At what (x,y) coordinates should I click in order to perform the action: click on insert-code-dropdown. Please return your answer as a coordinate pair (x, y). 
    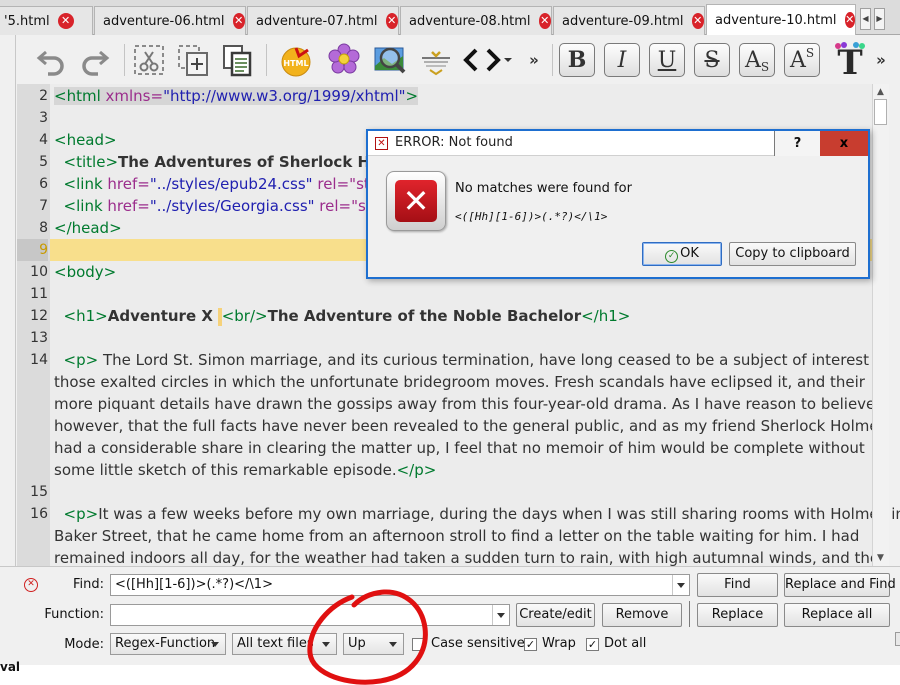
    Looking at the image, I should click on (489, 60).